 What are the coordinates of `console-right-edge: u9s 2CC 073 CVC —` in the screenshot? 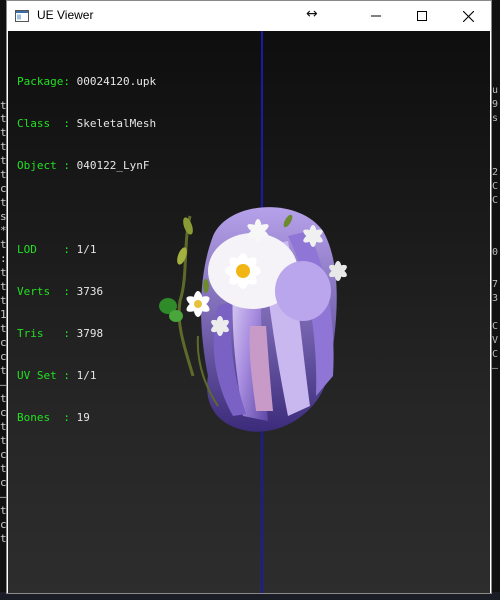 It's located at (496, 300).